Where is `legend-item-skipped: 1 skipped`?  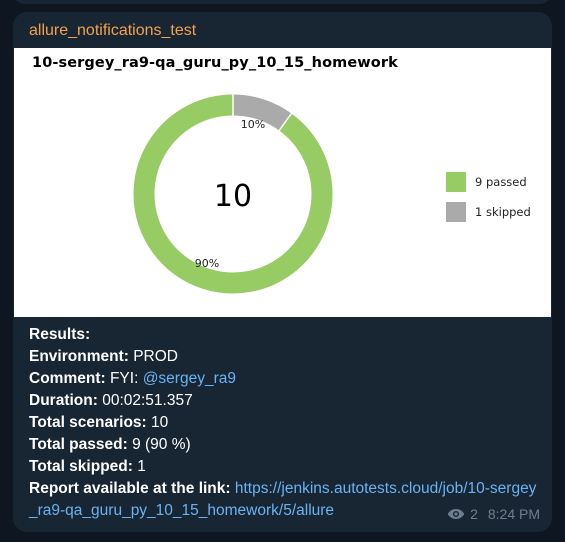
legend-item-skipped: 1 skipped is located at coordinates (488, 212).